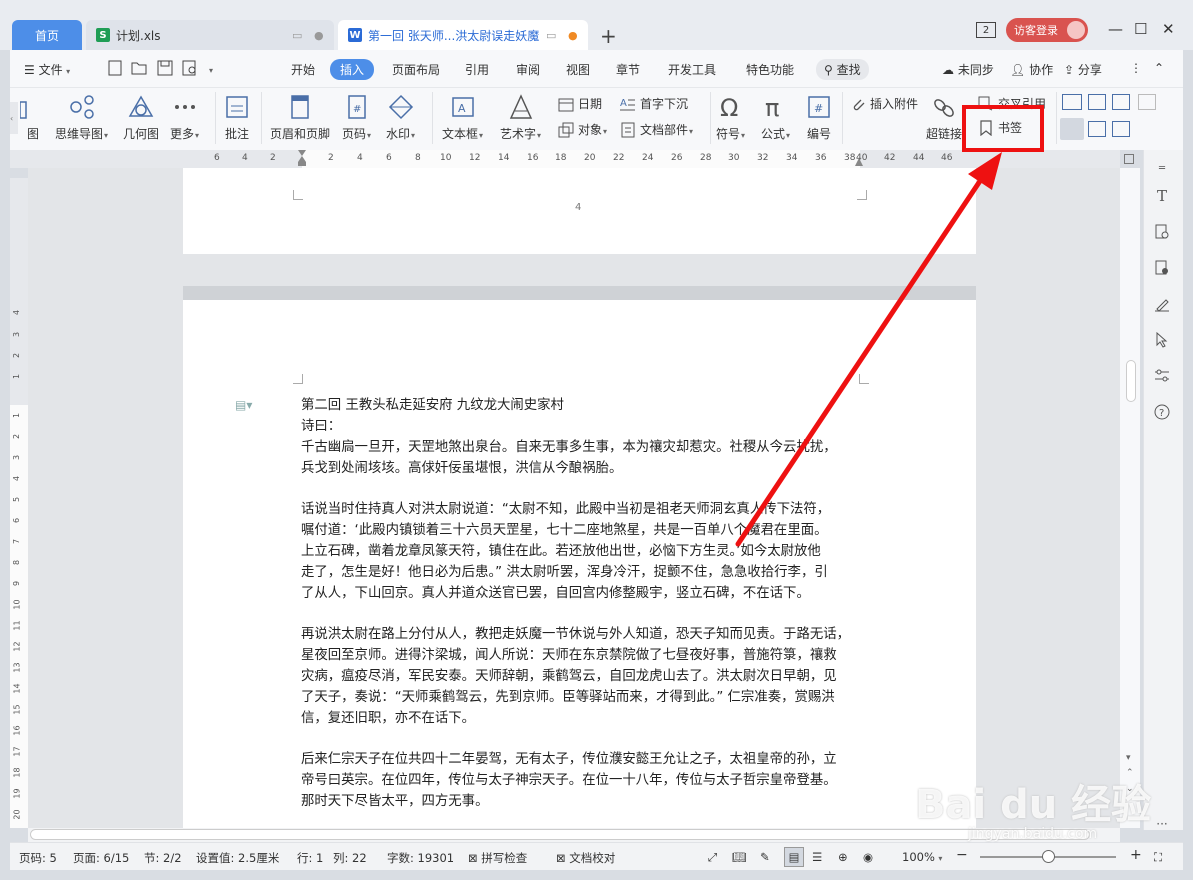 The image size is (1193, 880). I want to click on watermark-main: Bai du 经验, so click(1033, 805).